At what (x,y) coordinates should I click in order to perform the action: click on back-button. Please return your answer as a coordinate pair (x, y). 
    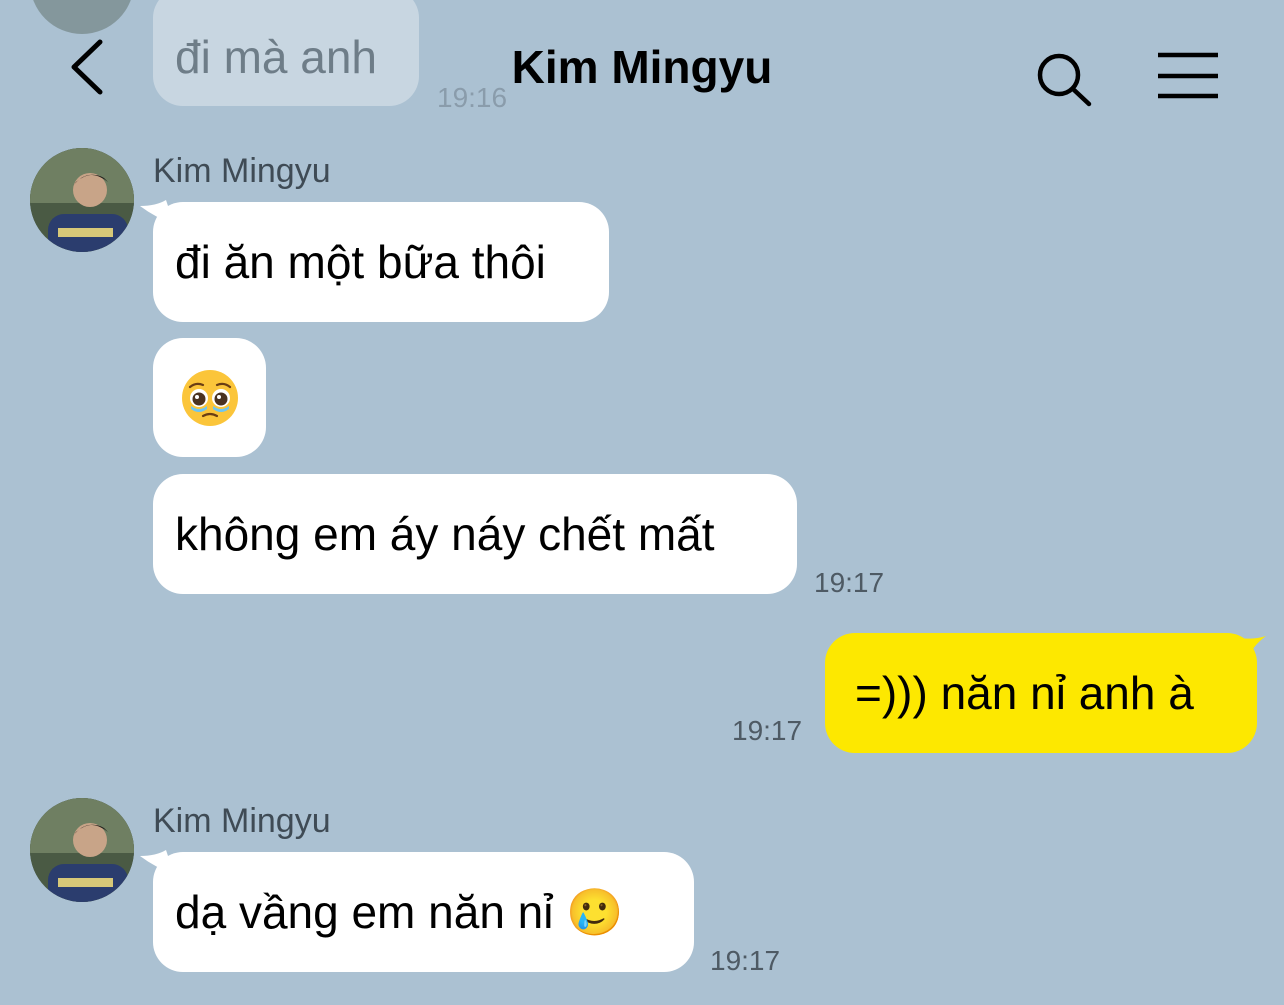
    Looking at the image, I should click on (89, 67).